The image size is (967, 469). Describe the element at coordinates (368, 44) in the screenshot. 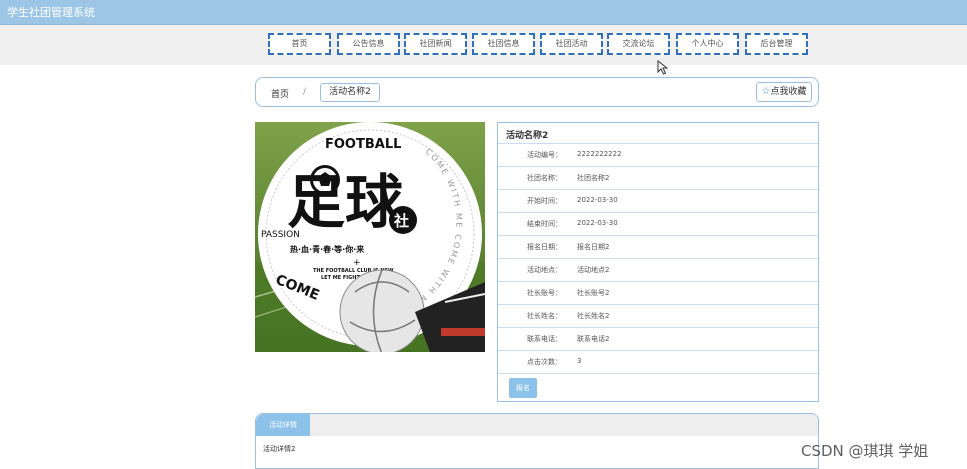

I see `nav-item-notice: 公告信息` at that location.